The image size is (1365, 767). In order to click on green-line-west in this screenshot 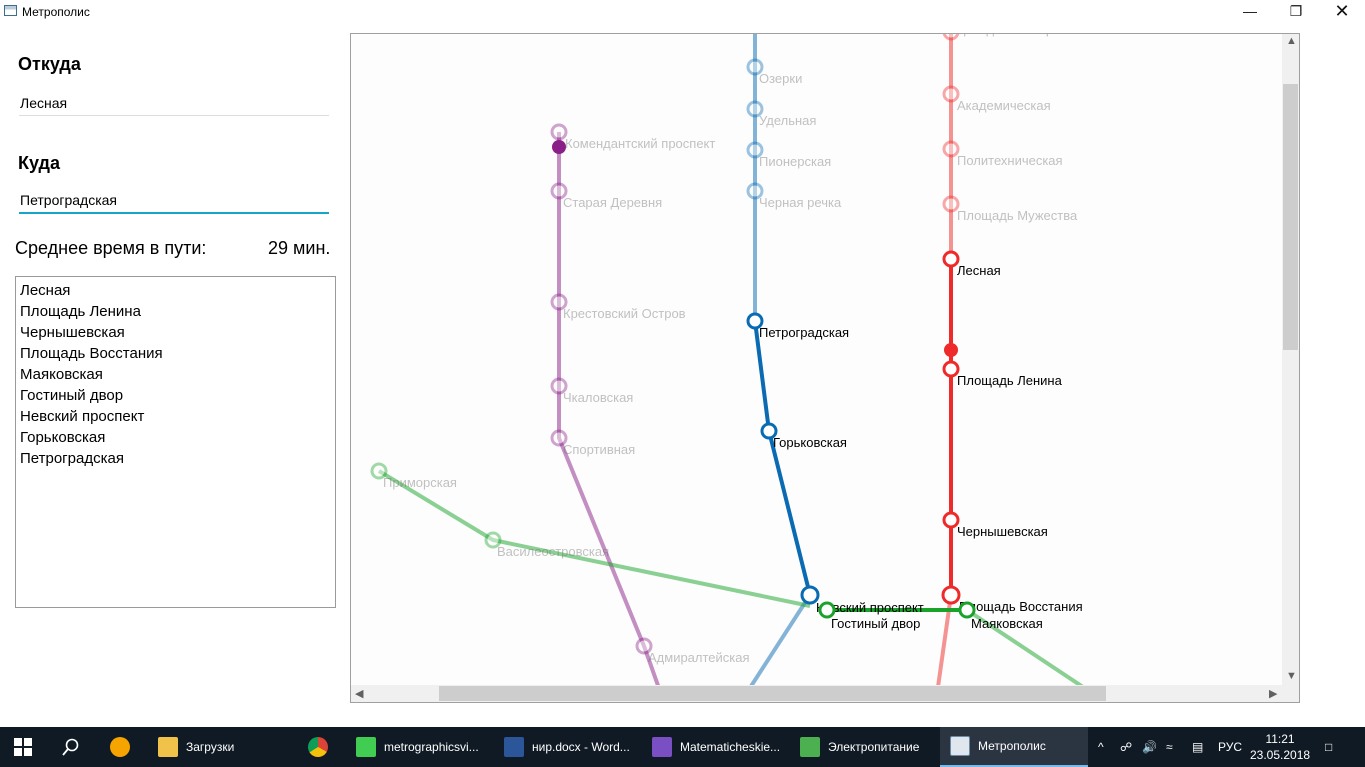, I will do `click(594, 538)`.